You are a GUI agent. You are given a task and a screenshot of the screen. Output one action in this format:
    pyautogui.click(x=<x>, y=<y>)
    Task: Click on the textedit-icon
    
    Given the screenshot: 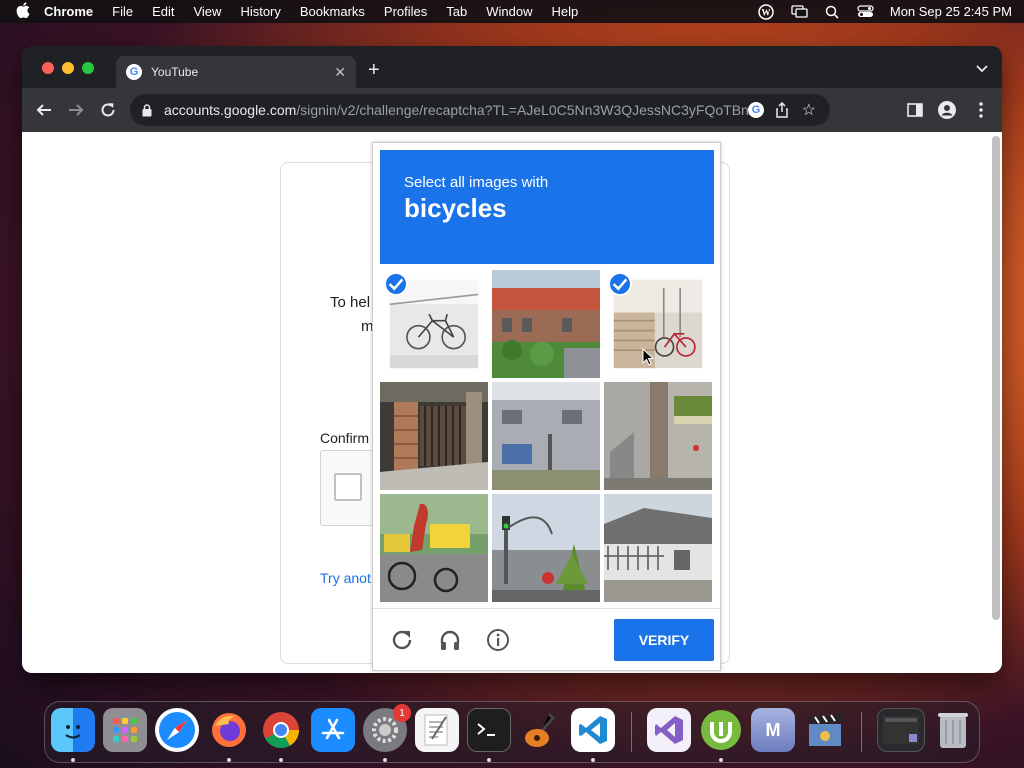 What is the action you would take?
    pyautogui.click(x=437, y=730)
    